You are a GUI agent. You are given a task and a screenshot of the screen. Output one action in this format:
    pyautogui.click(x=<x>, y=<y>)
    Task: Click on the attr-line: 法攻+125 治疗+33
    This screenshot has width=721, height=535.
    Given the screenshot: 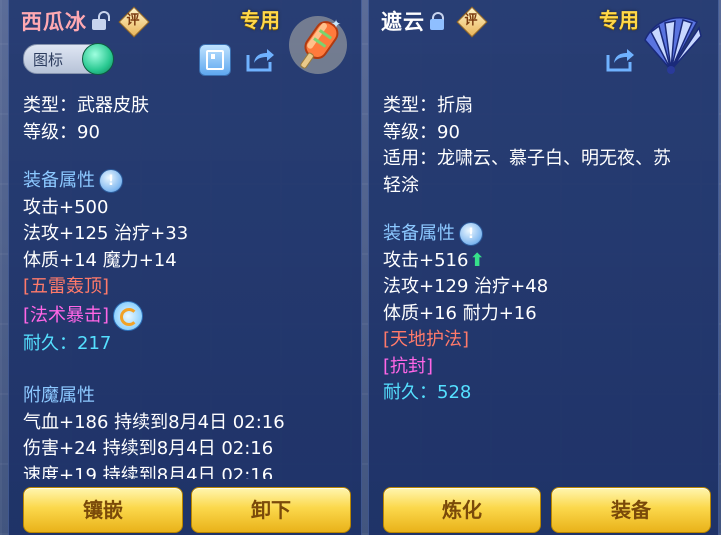 What is the action you would take?
    pyautogui.click(x=106, y=233)
    